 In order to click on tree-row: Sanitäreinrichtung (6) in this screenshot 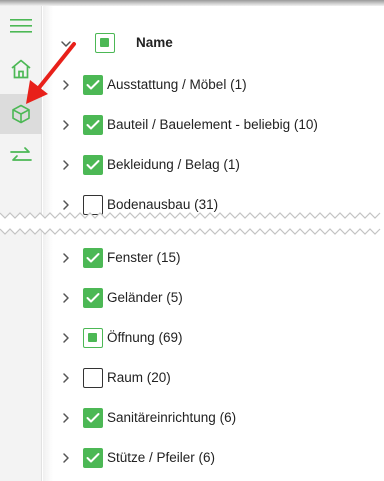, I will do `click(213, 418)`.